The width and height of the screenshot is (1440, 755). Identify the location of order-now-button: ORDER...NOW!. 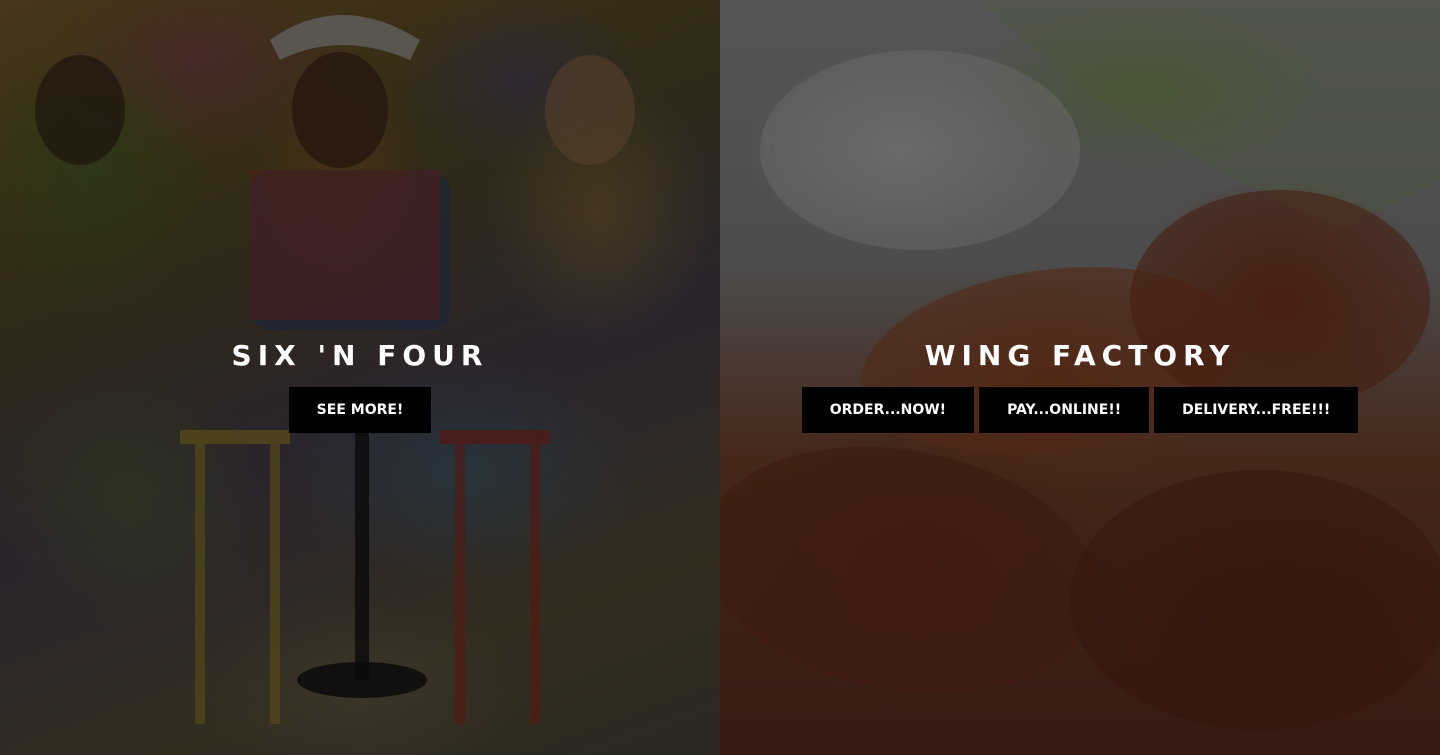
(888, 410).